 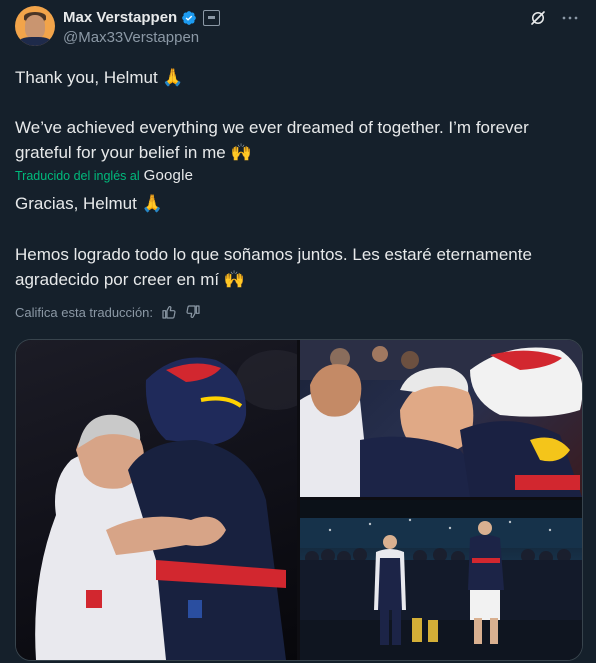 I want to click on thumbs-down-icon, so click(x=193, y=312).